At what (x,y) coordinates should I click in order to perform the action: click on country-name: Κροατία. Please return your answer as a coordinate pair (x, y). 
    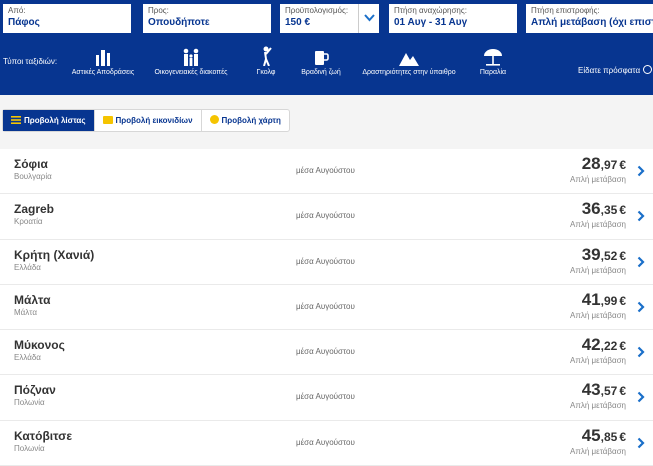
    Looking at the image, I should click on (28, 222).